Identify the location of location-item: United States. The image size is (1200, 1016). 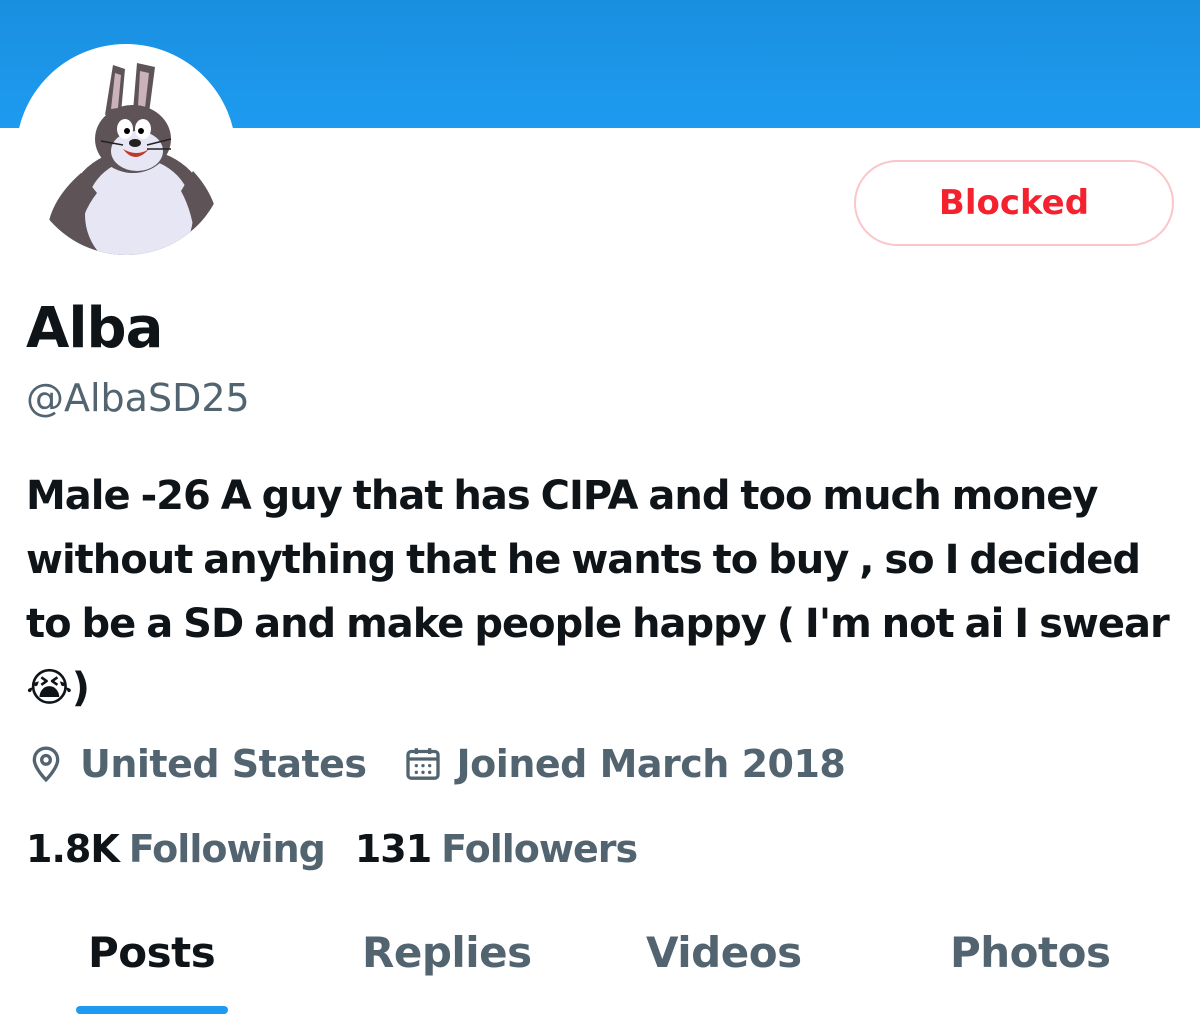
(196, 764).